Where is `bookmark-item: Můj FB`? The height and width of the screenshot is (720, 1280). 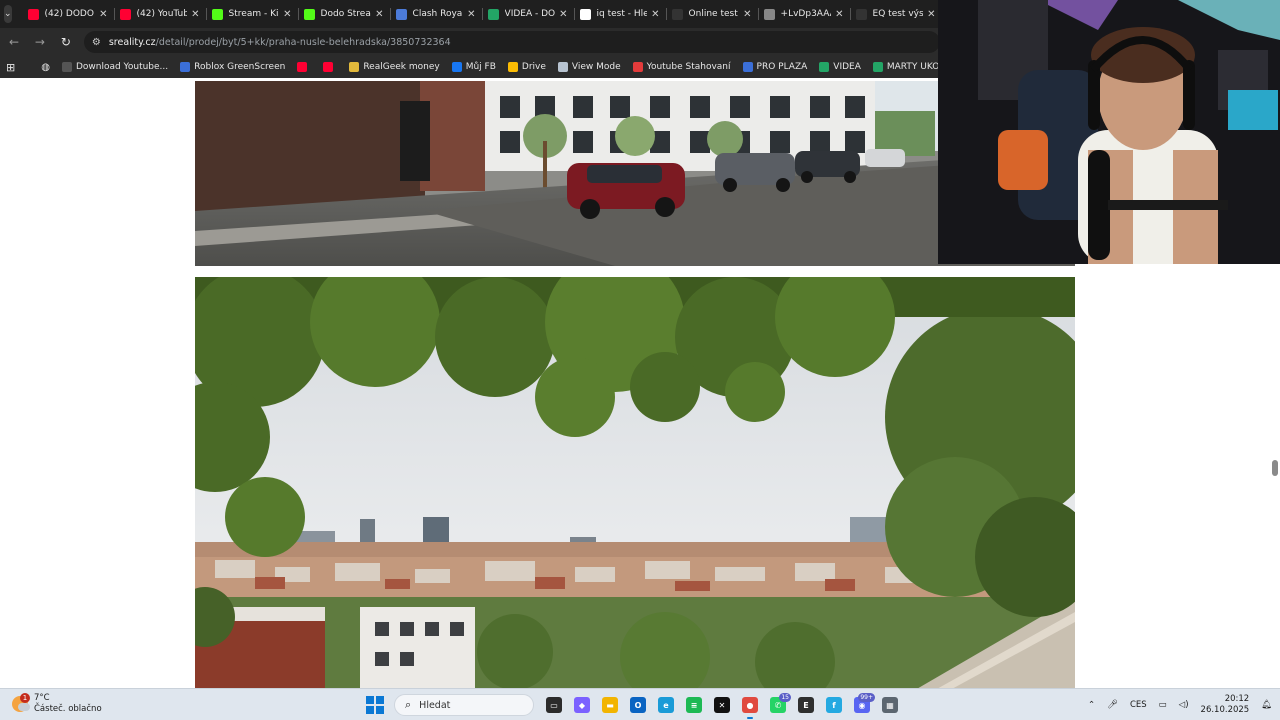 bookmark-item: Můj FB is located at coordinates (473, 67).